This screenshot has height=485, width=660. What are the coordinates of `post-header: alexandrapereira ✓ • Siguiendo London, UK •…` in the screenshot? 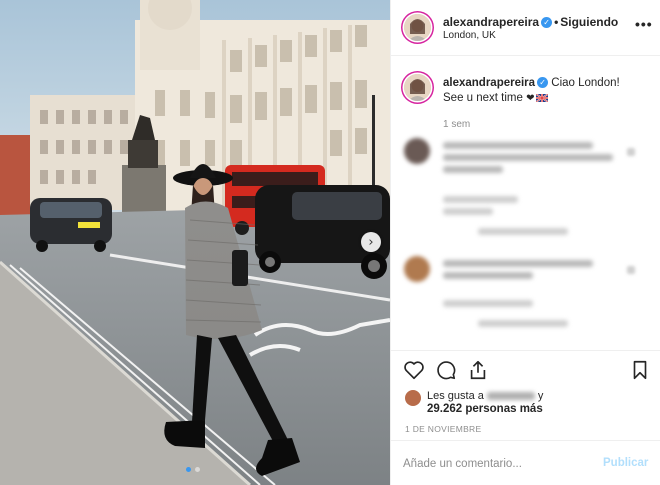 It's located at (525, 28).